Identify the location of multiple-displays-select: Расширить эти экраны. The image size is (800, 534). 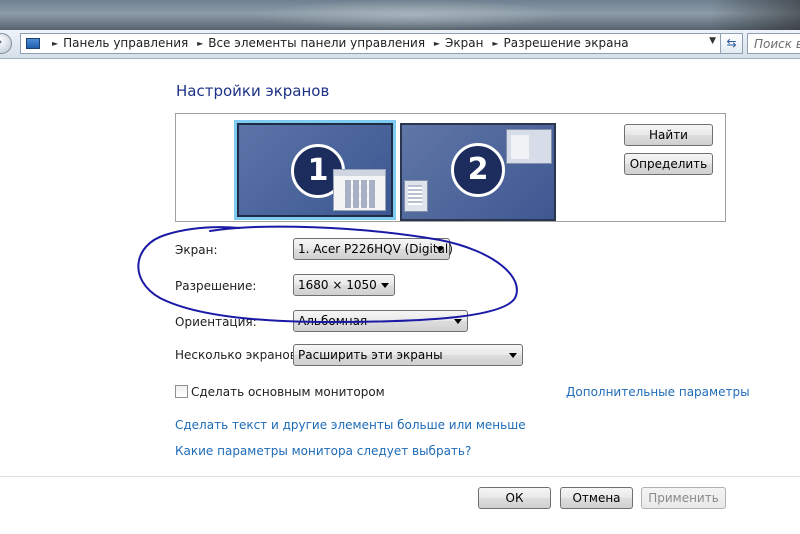
(408, 355).